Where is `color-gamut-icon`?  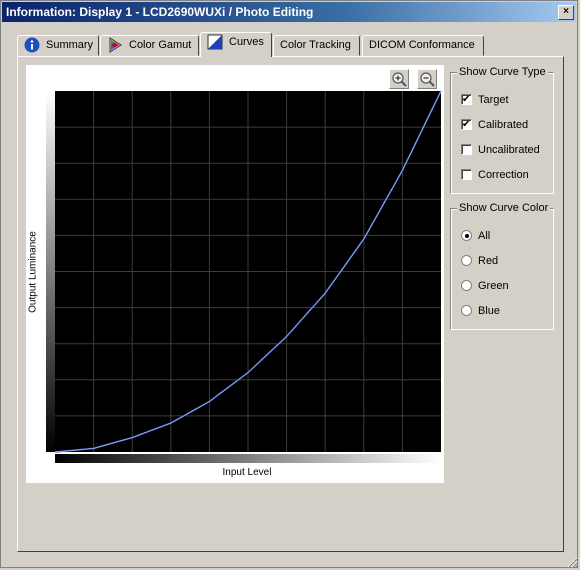
color-gamut-icon is located at coordinates (115, 45).